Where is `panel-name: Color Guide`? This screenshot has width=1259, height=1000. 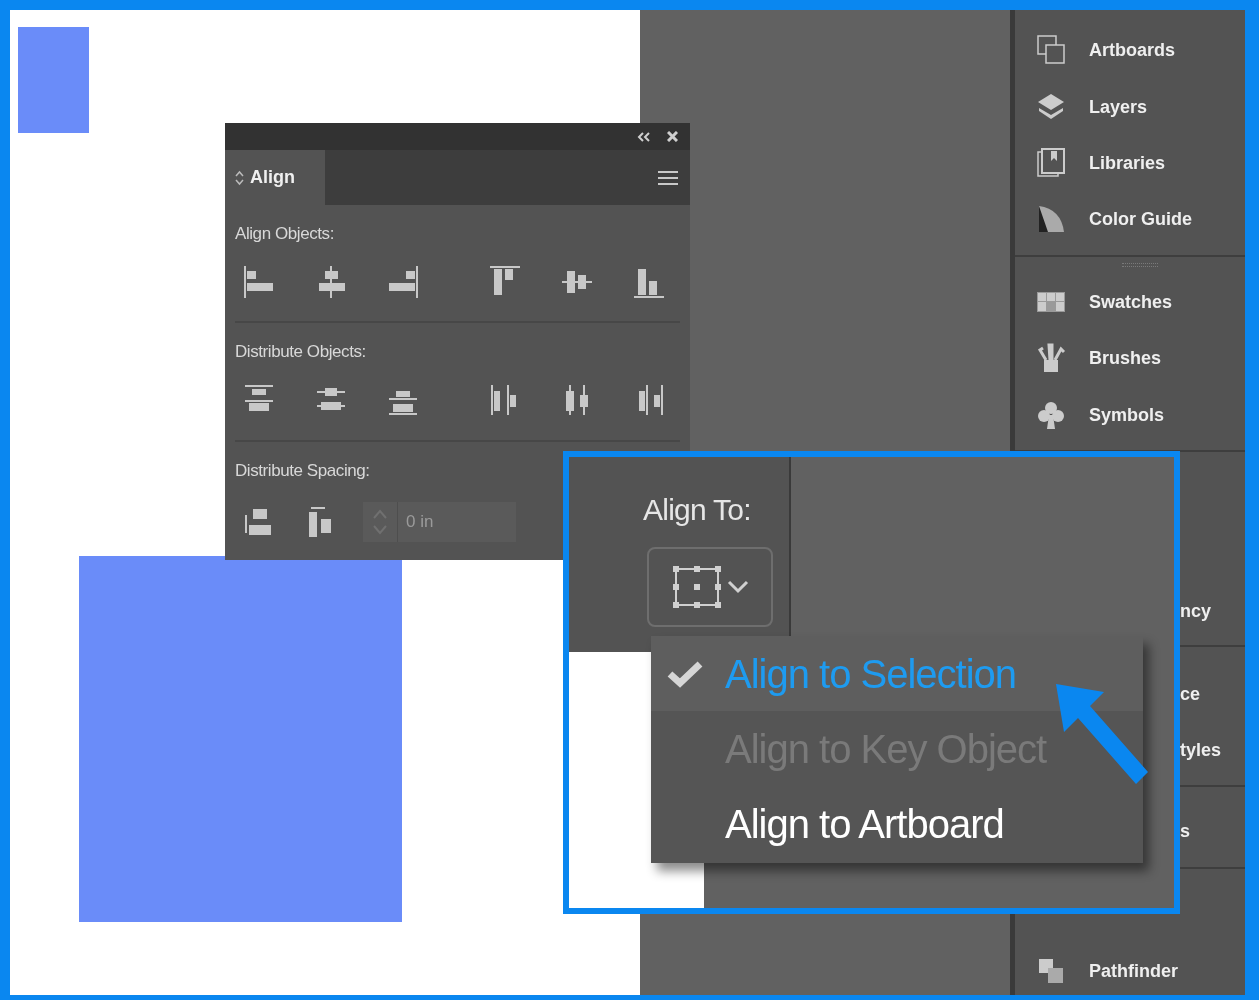 panel-name: Color Guide is located at coordinates (1140, 219).